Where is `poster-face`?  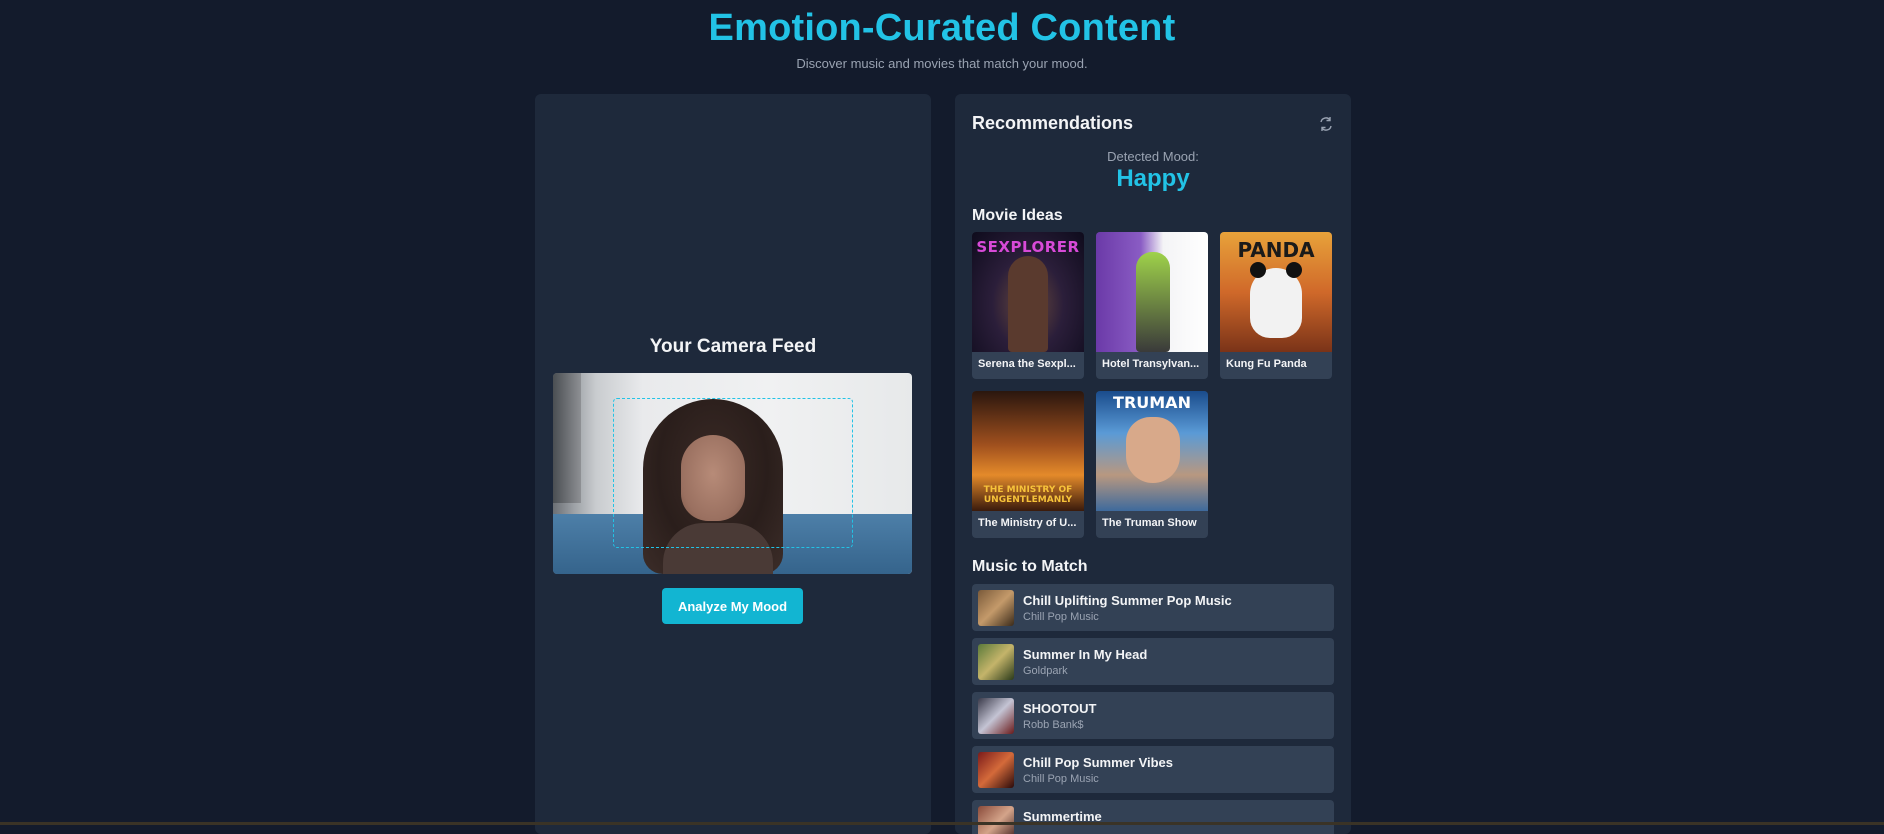 poster-face is located at coordinates (1153, 450).